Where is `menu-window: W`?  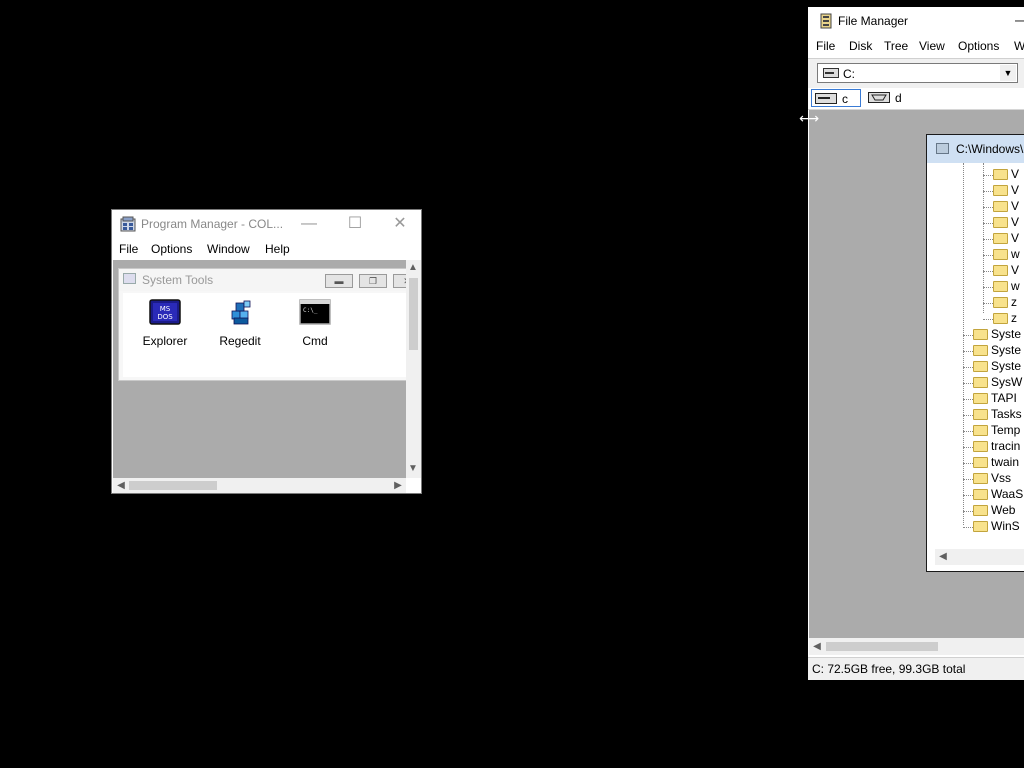 menu-window: W is located at coordinates (1019, 46).